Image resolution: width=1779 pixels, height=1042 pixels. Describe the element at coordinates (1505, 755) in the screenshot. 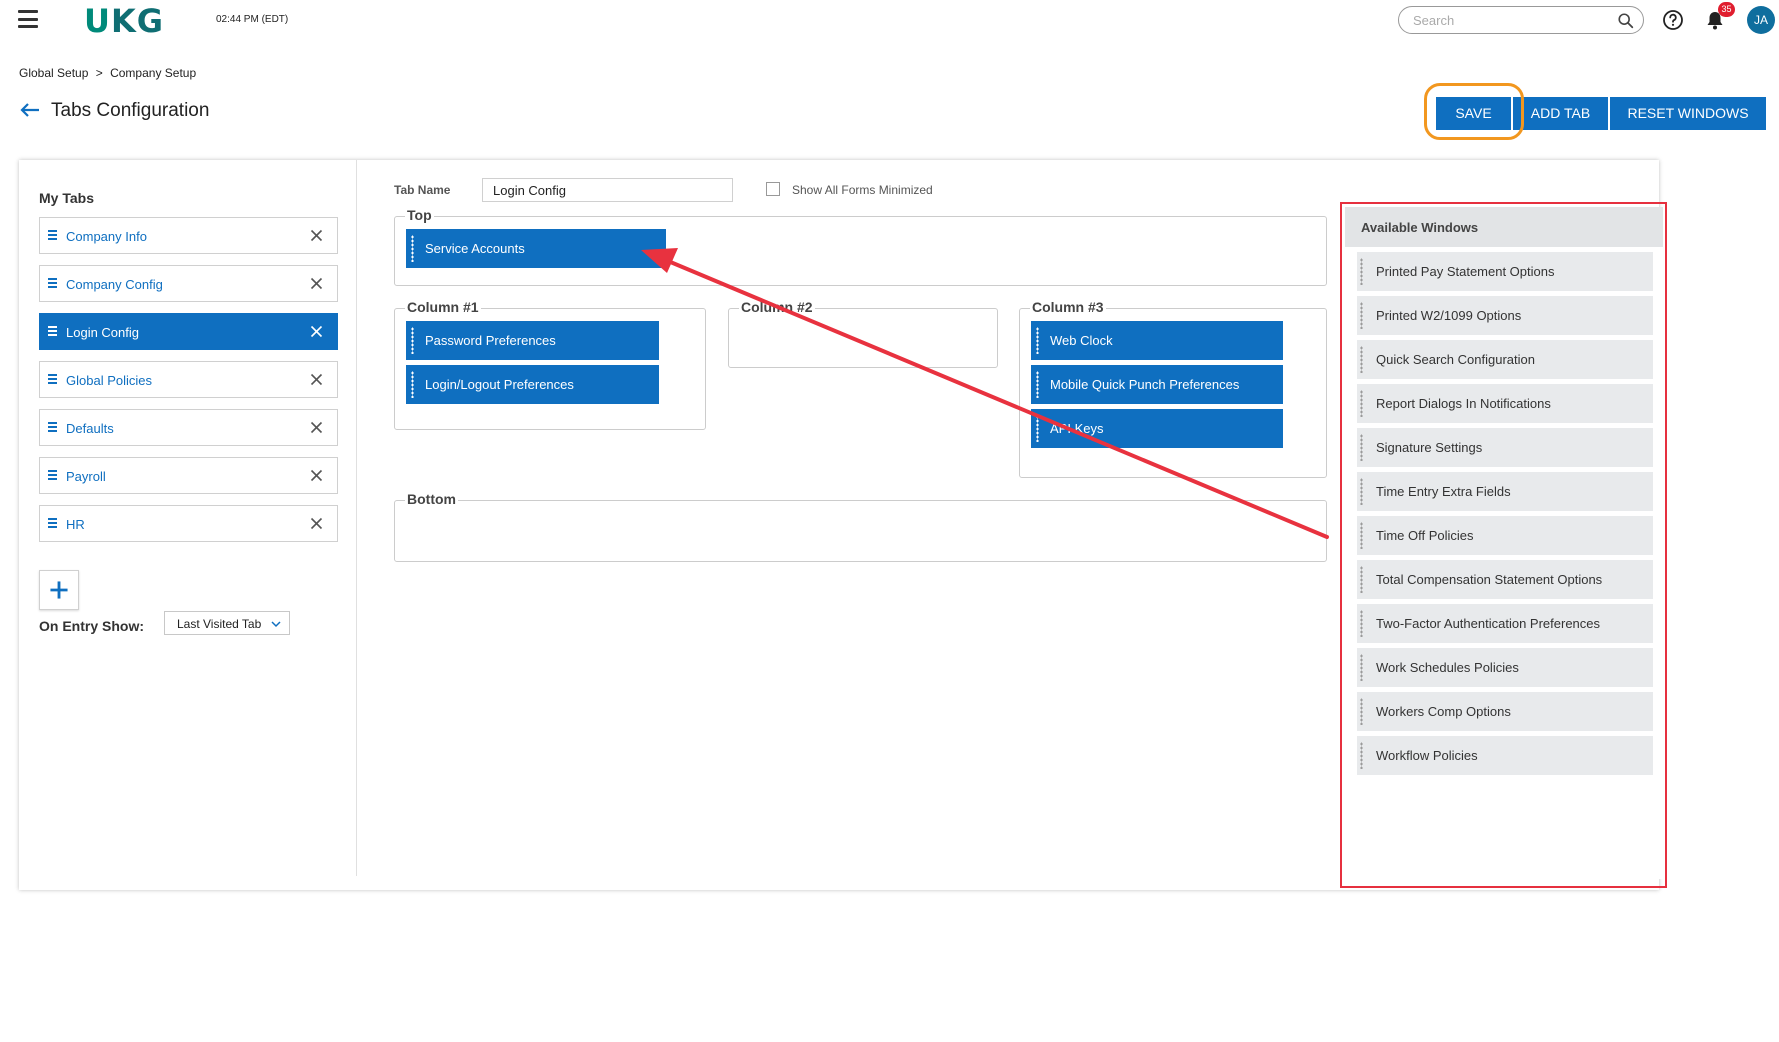

I see `available-window-workflow-policies: Workflow Policies` at that location.